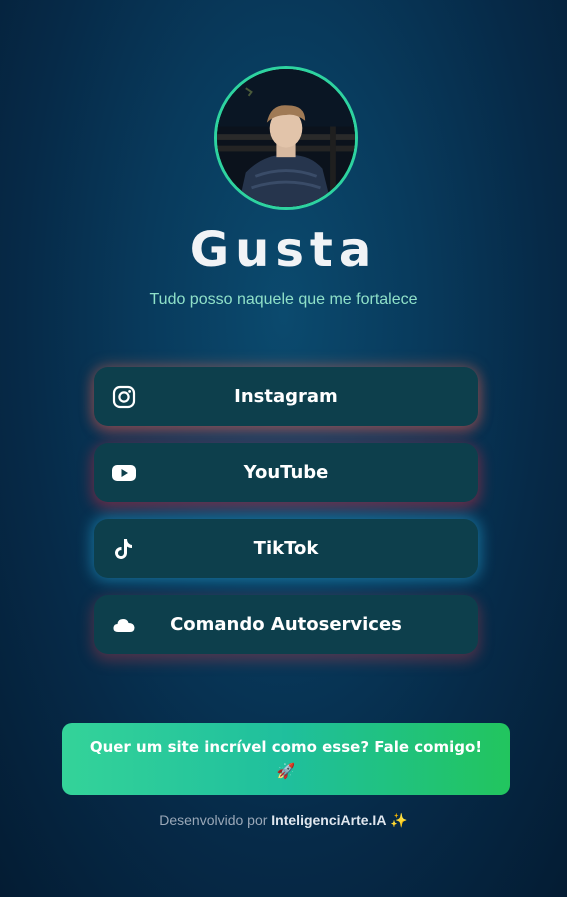 The height and width of the screenshot is (897, 567). Describe the element at coordinates (286, 771) in the screenshot. I see `rocket-icon: 🚀` at that location.